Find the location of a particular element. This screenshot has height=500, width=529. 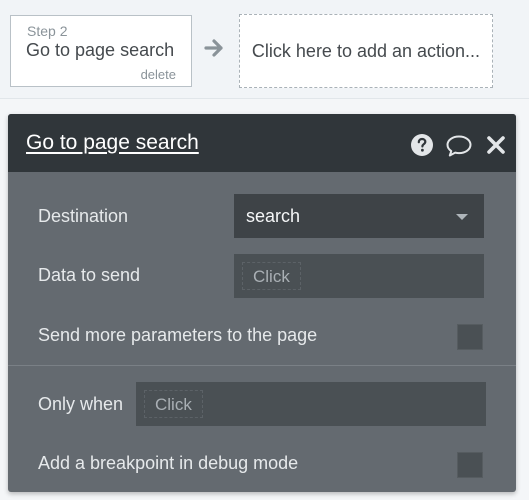

destination-dropdown: search is located at coordinates (359, 216).